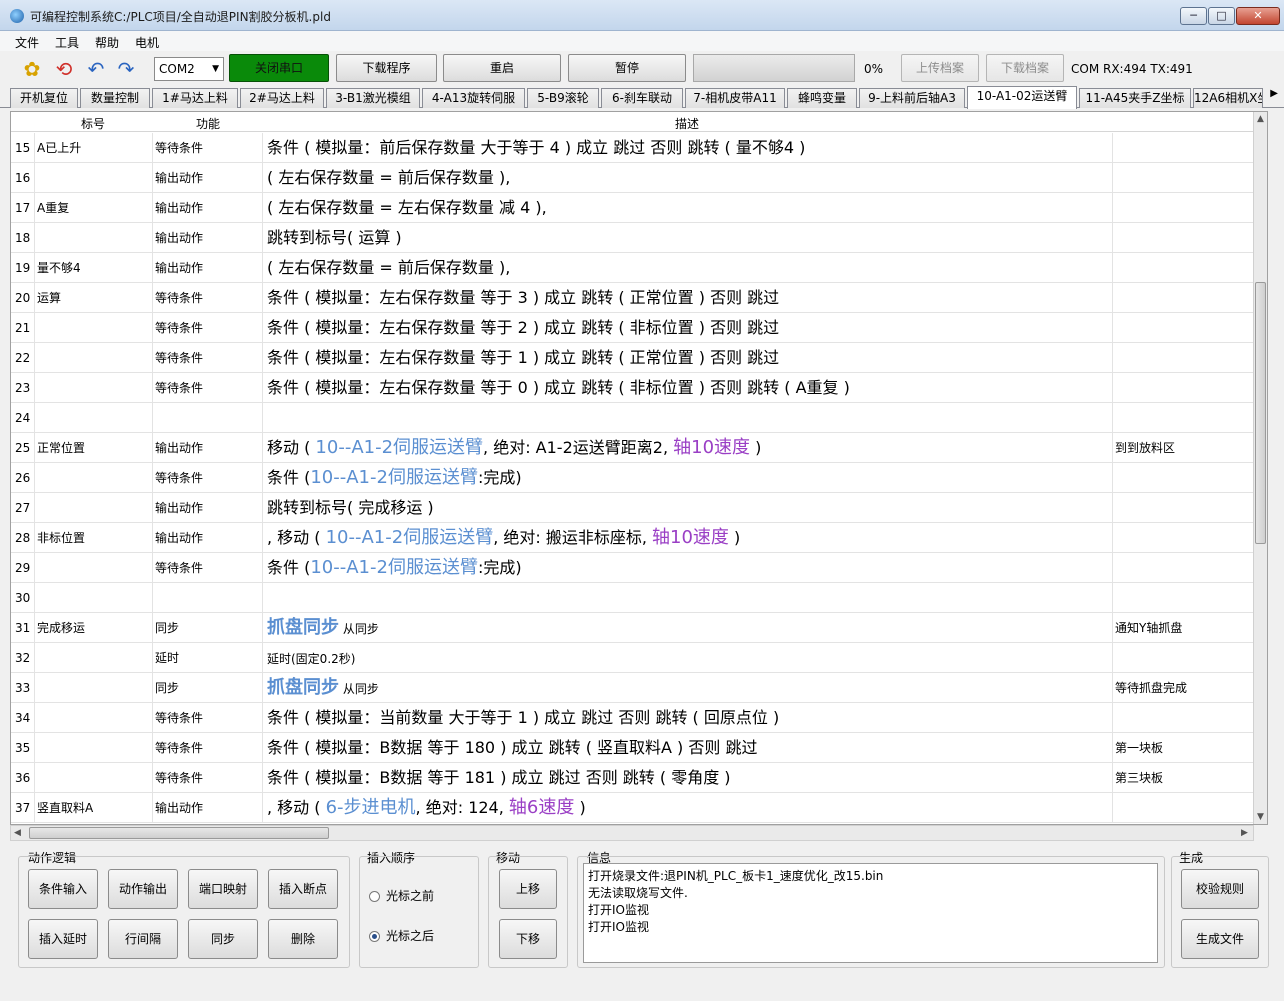  Describe the element at coordinates (1135, 98) in the screenshot. I see `tab-item: 11-A45夹手Z坐标` at that location.